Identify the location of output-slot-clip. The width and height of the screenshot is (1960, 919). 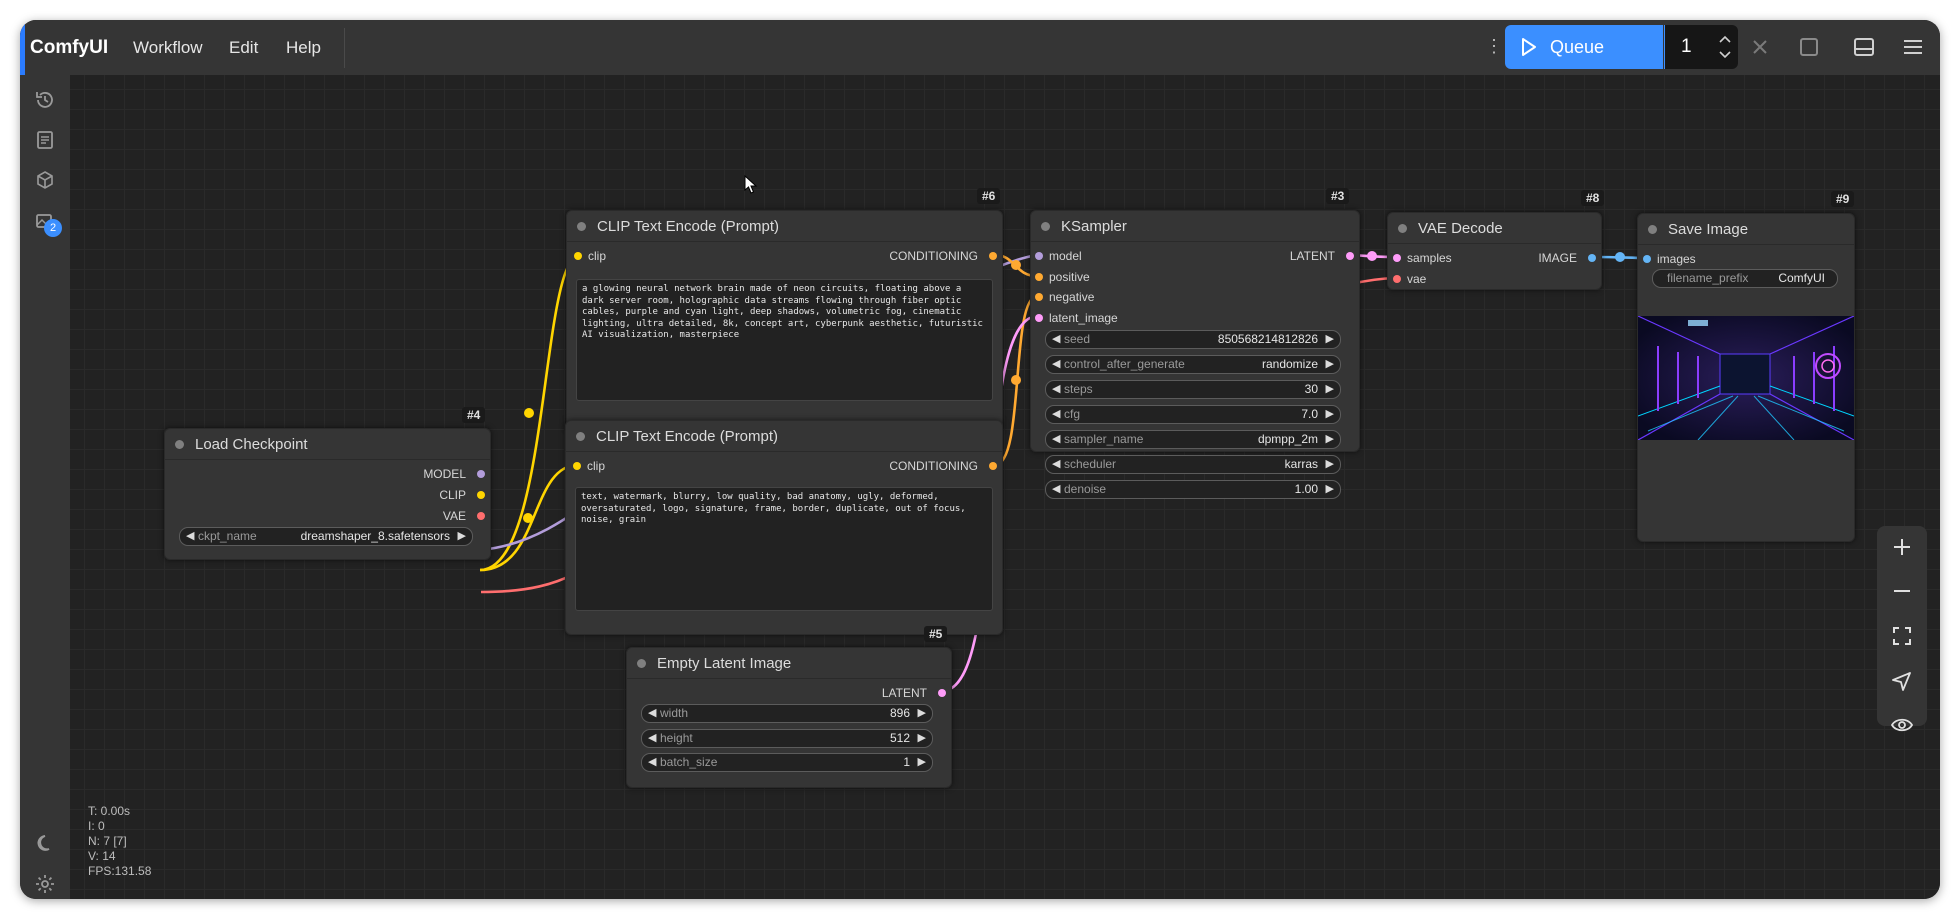
(481, 495).